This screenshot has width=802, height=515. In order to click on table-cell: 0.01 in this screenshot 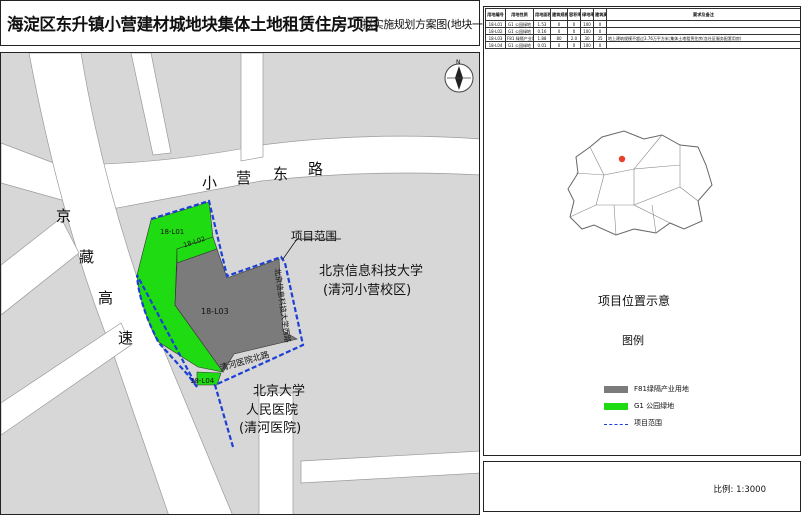, I will do `click(542, 45)`.